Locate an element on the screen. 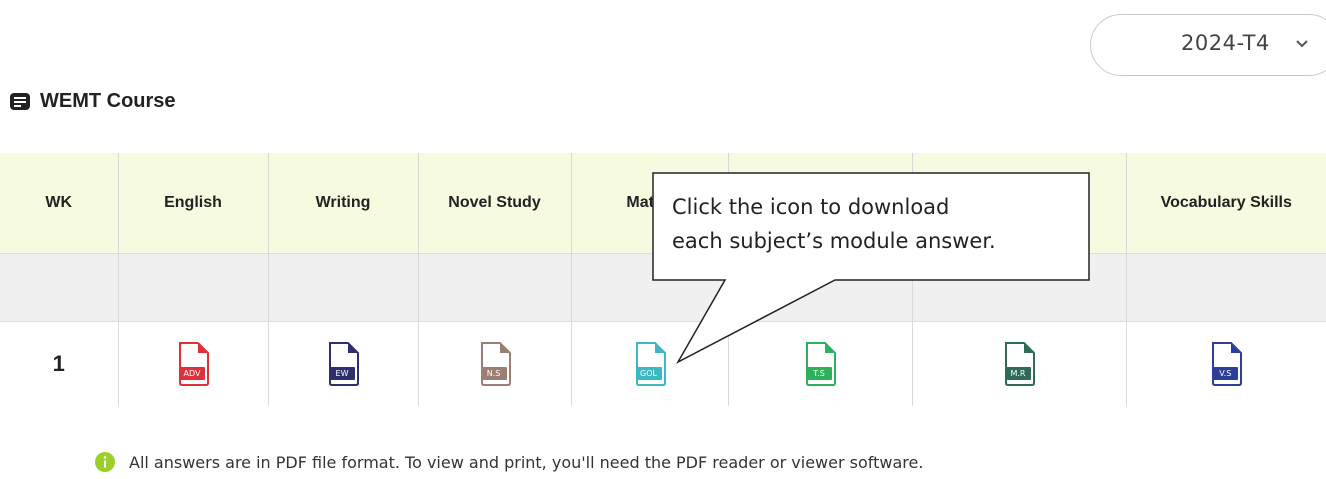 The height and width of the screenshot is (479, 1326). file-cell: EW is located at coordinates (342, 363).